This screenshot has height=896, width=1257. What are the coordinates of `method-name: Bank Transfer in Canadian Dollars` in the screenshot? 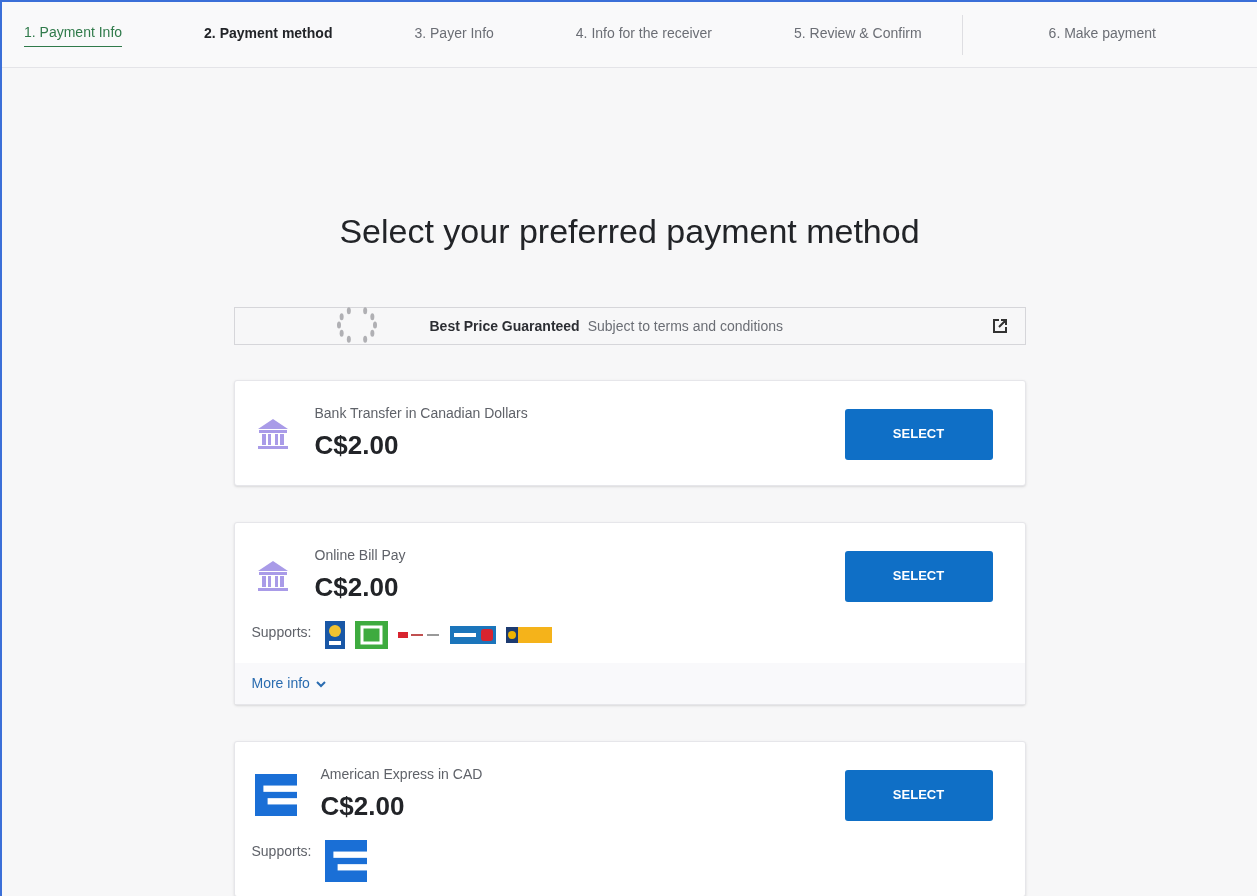 It's located at (421, 413).